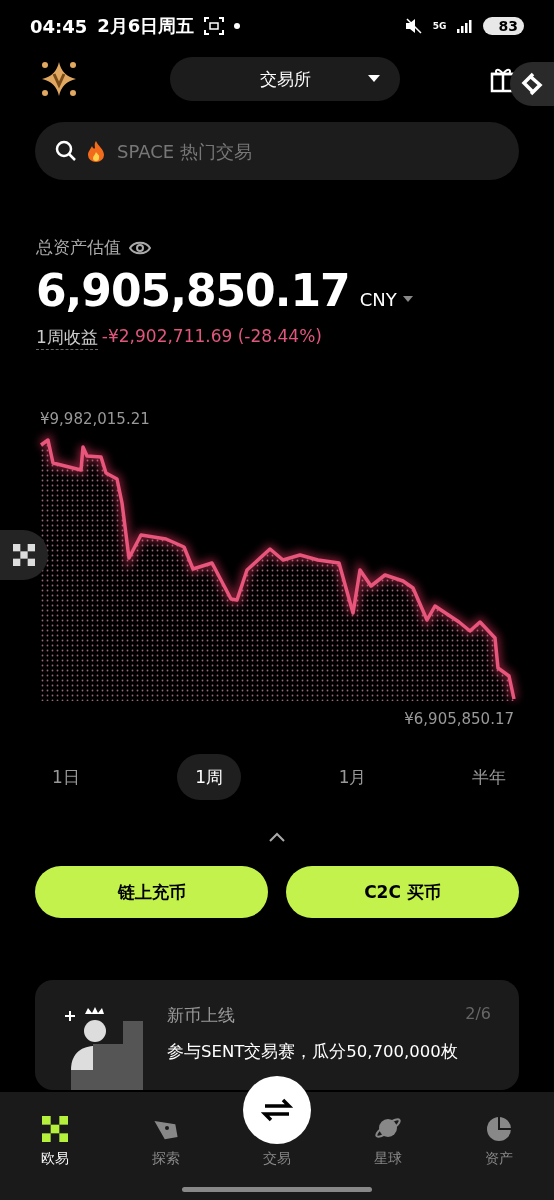  I want to click on period-tab: 半年, so click(489, 777).